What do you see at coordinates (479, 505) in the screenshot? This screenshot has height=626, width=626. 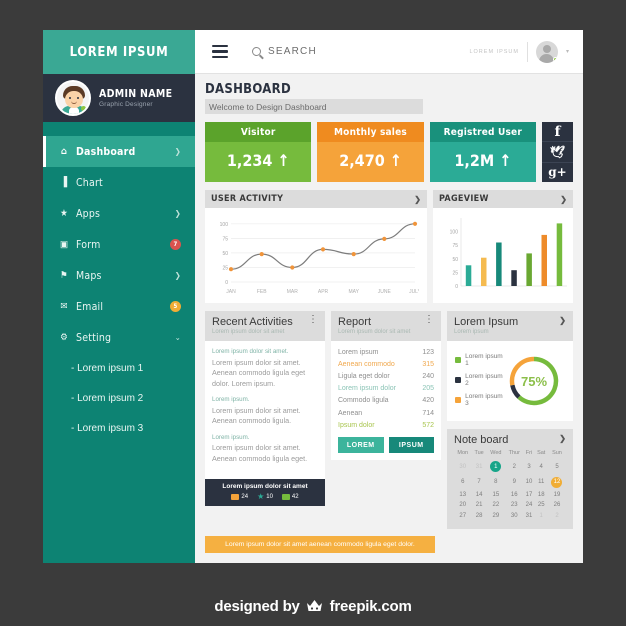 I see `calendar-day: 21` at bounding box center [479, 505].